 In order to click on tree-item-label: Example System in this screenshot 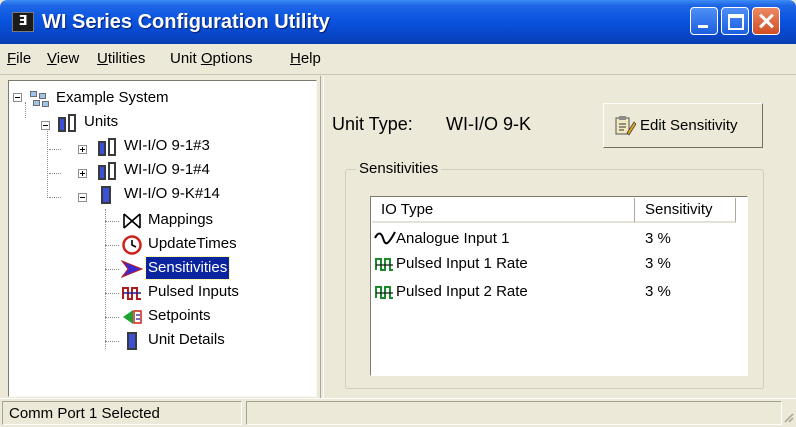, I will do `click(112, 97)`.